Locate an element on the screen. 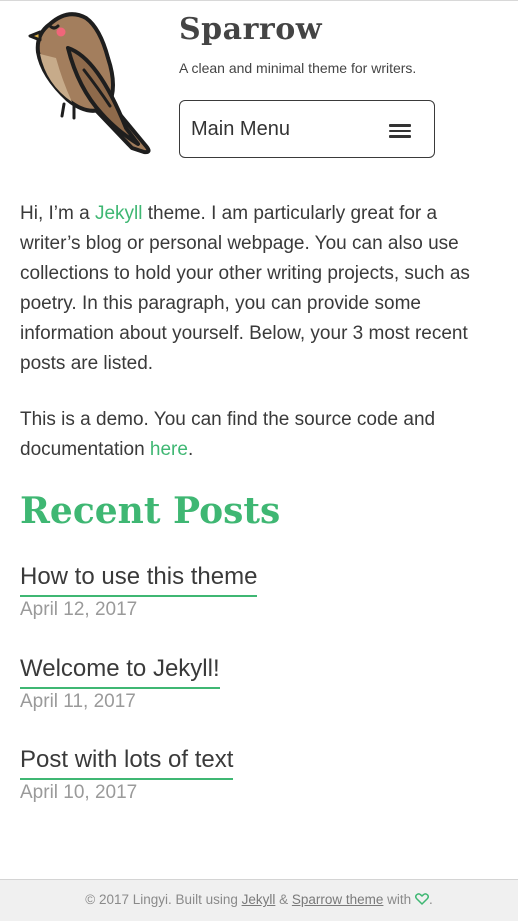  footer-with: with is located at coordinates (399, 899).